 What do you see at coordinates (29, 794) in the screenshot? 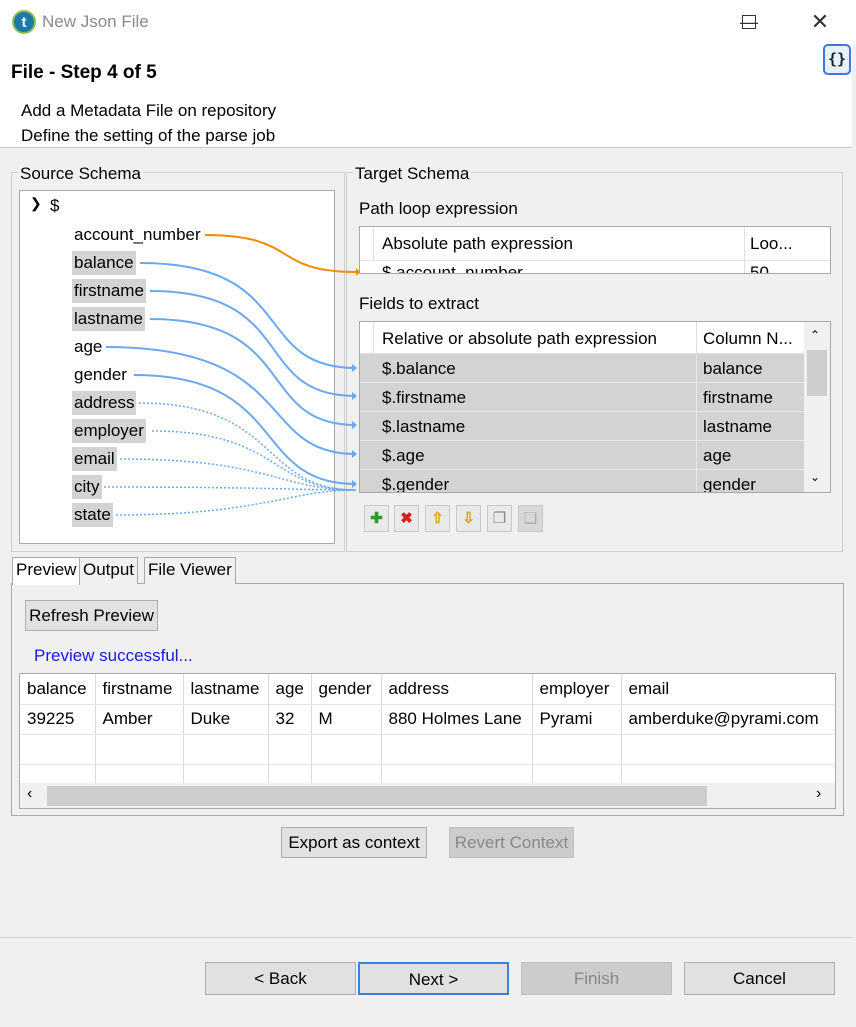
I see `scroll-left-icon: ‹` at bounding box center [29, 794].